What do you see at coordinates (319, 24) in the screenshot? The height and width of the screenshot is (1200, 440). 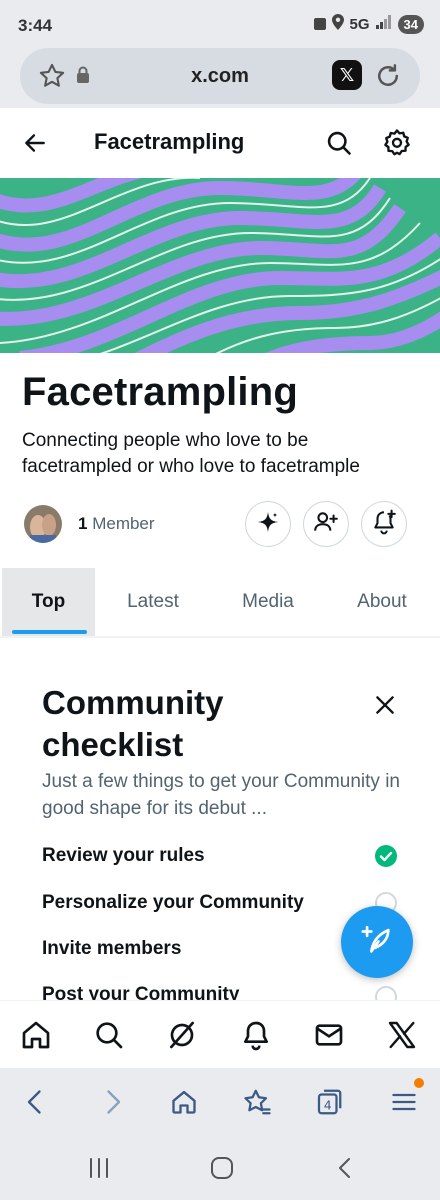 I see `notification-icon` at bounding box center [319, 24].